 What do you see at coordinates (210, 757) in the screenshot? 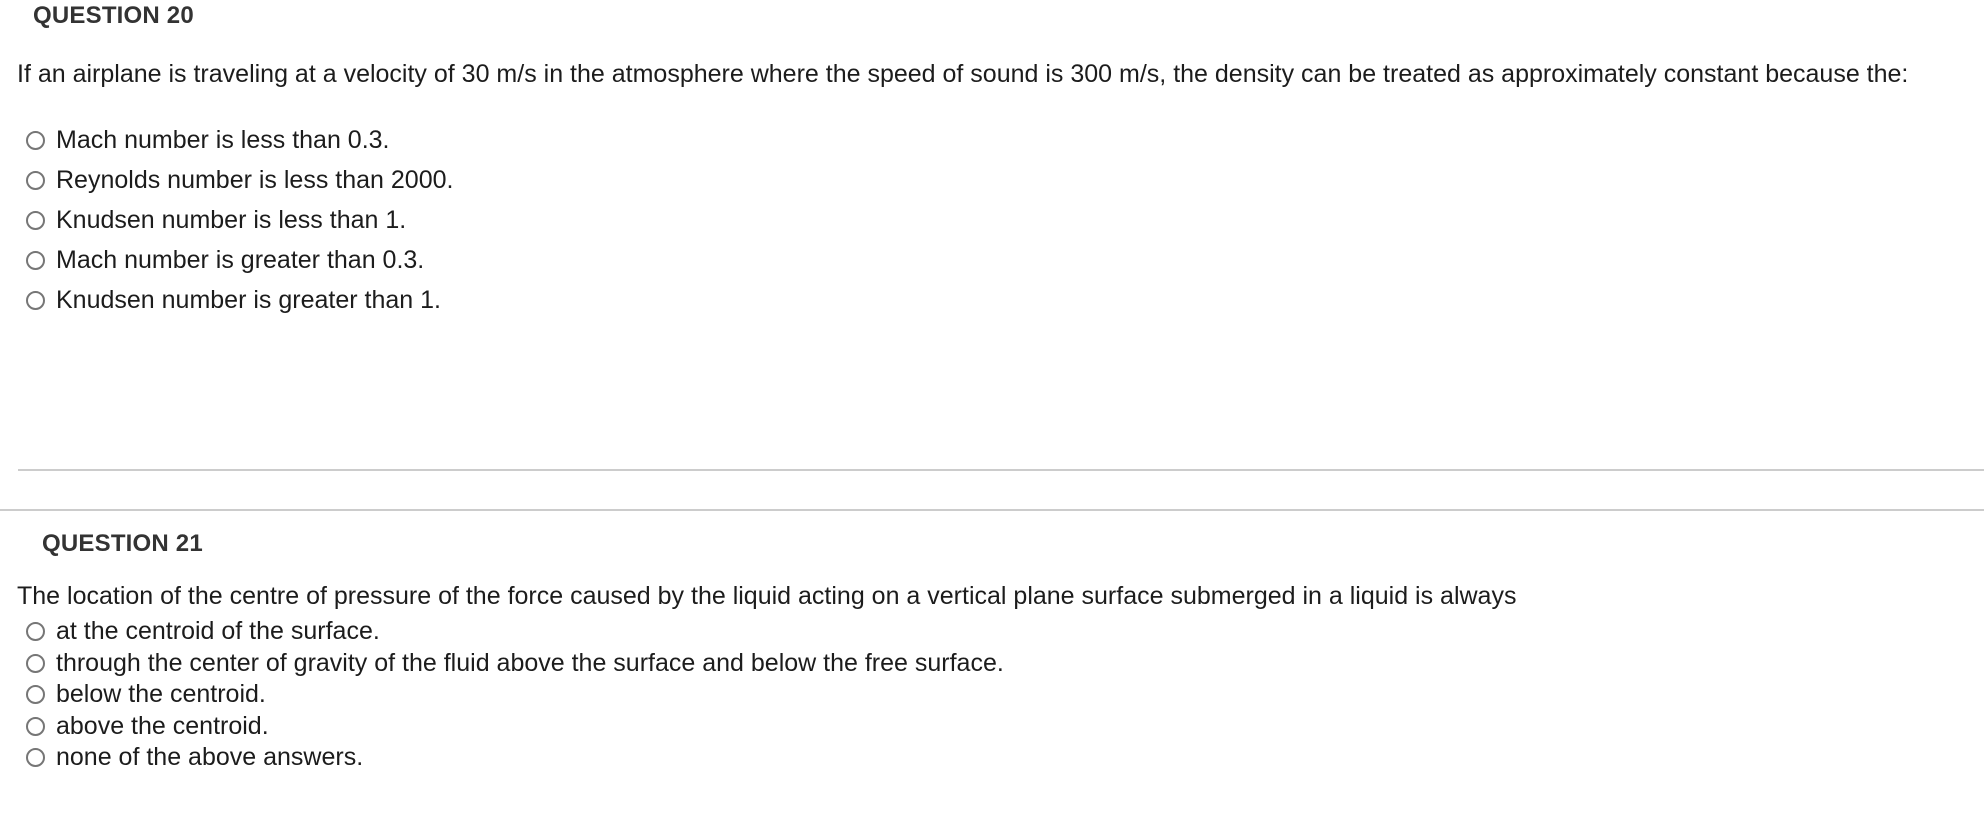
I see `option-label: none of the above answers.` at bounding box center [210, 757].